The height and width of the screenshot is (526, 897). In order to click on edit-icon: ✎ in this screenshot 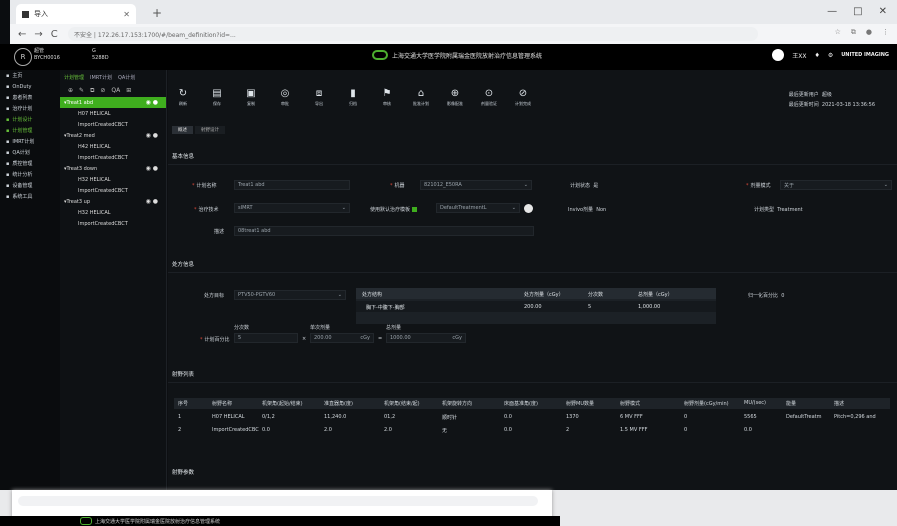, I will do `click(81, 91)`.